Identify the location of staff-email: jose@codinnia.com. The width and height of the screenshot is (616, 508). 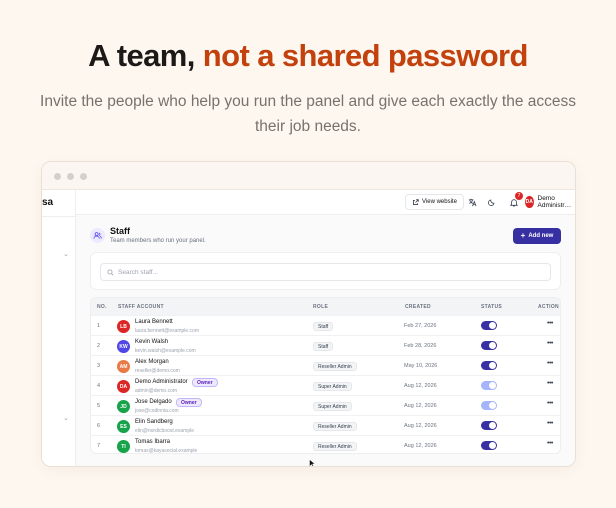
(157, 411).